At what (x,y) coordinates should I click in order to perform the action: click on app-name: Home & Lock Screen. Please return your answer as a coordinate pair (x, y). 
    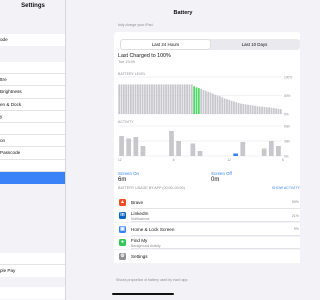
    Looking at the image, I should click on (153, 229).